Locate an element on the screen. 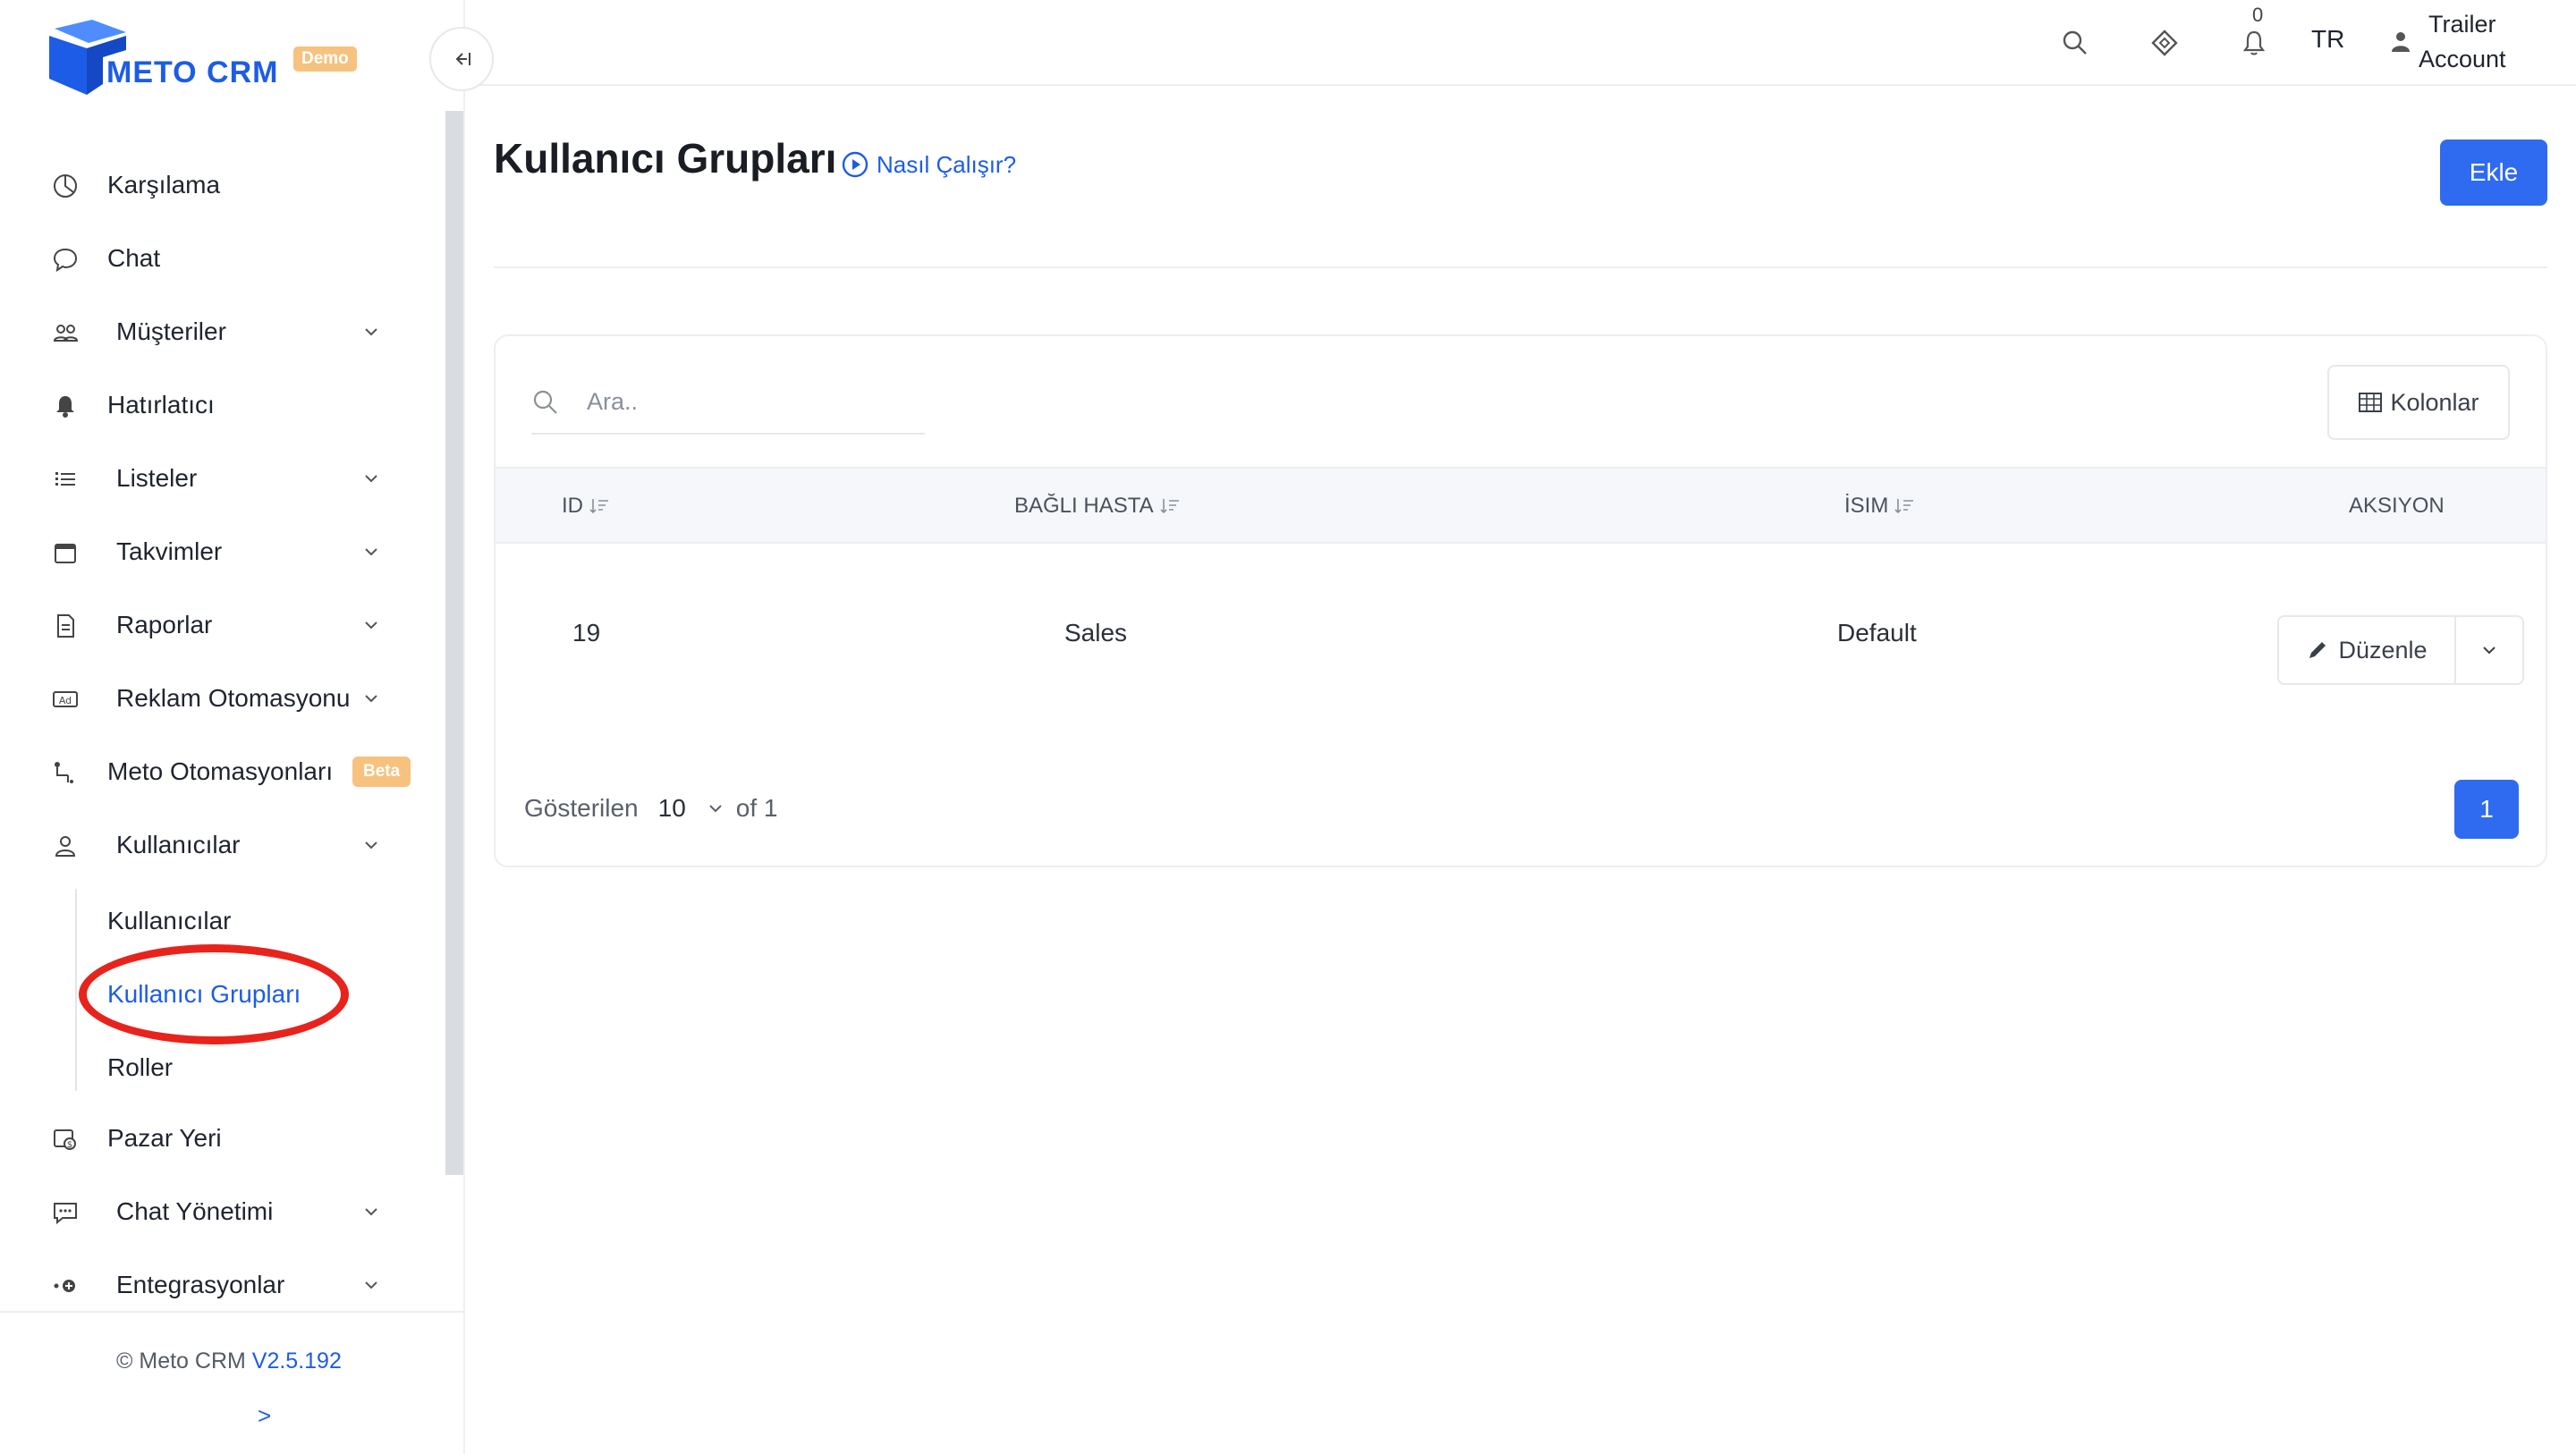 Image resolution: width=2576 pixels, height=1454 pixels. sidebar-subitem-roller: Roller is located at coordinates (140, 1068).